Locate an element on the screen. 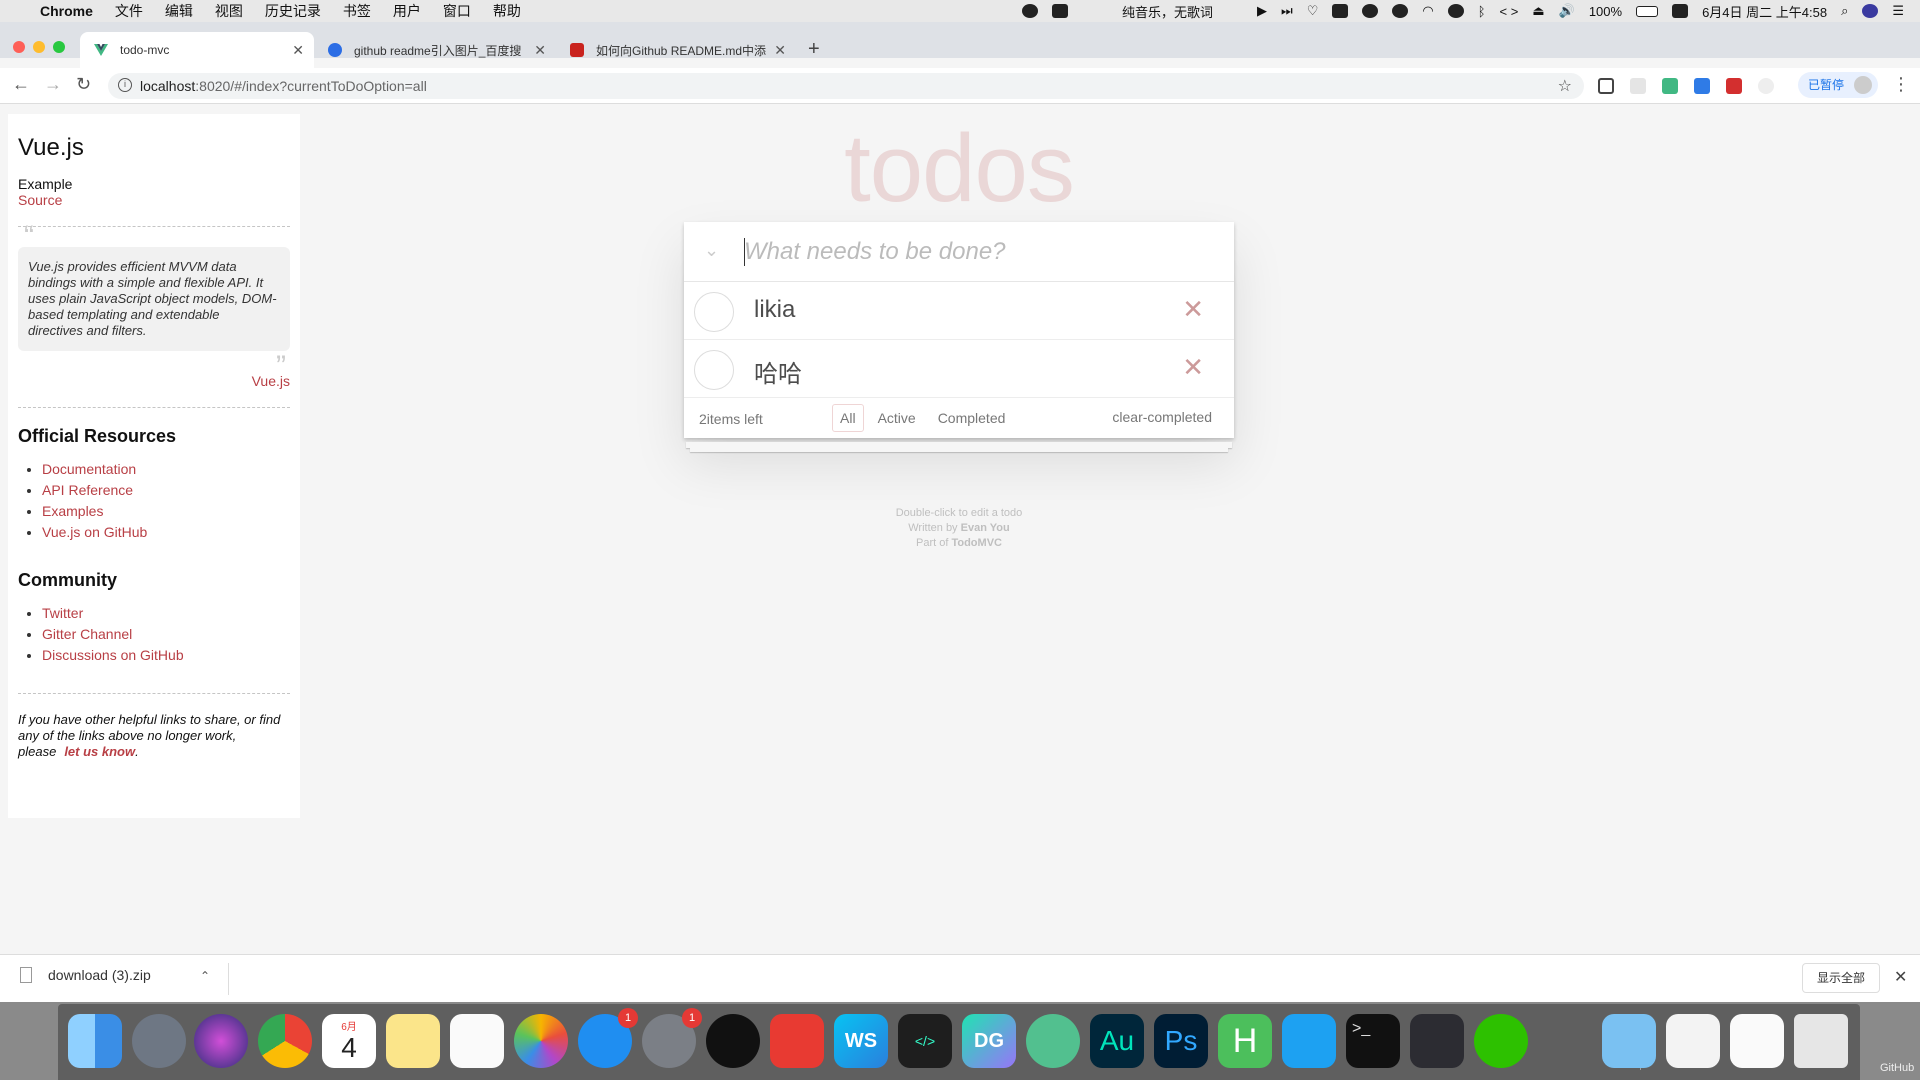 The image size is (1920, 1080). heart-icon: ♡ is located at coordinates (1313, 11).